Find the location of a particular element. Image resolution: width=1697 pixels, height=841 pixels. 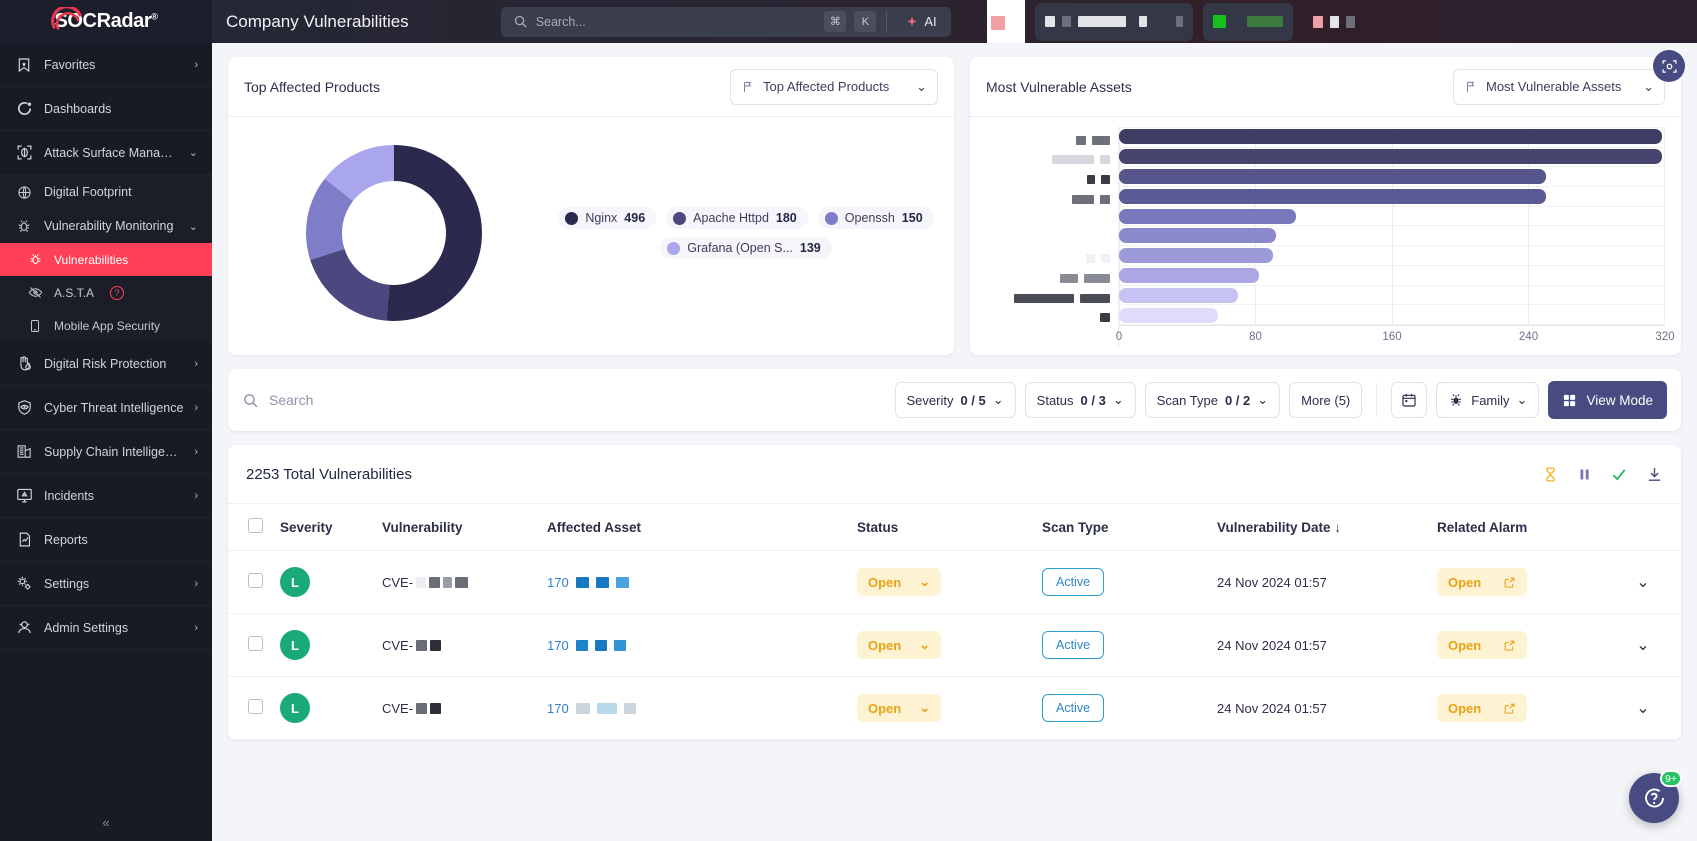

legend-item: Nginx 496 is located at coordinates (607, 218).